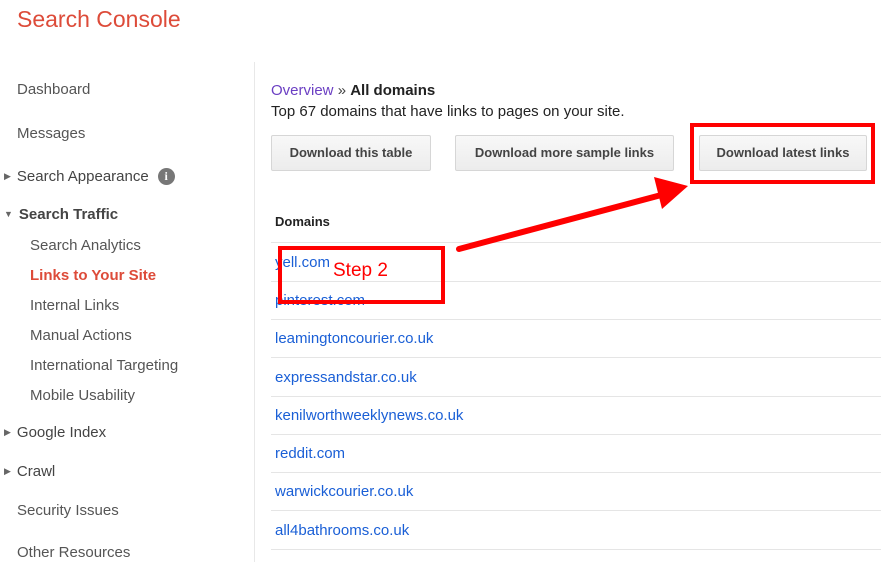 The height and width of the screenshot is (562, 881). I want to click on sidebar-item-manual-actions: Manual Actions, so click(81, 335).